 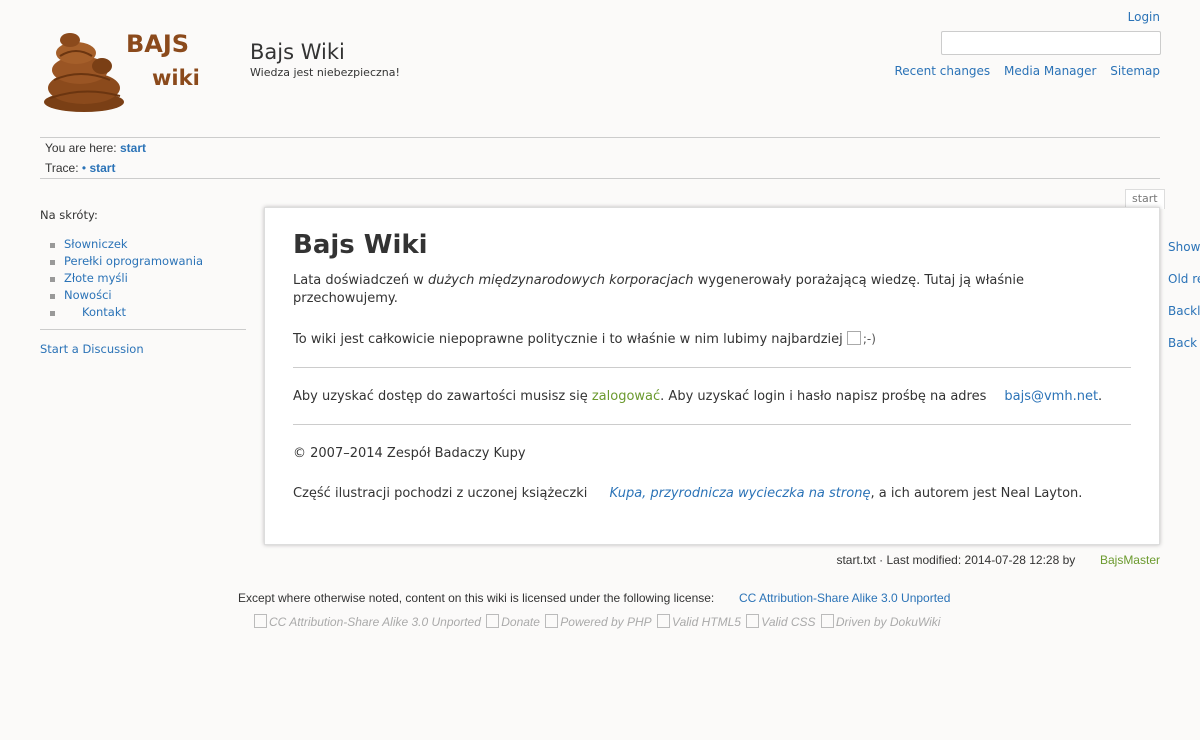 I want to click on trace: Trace: • start, so click(x=80, y=168).